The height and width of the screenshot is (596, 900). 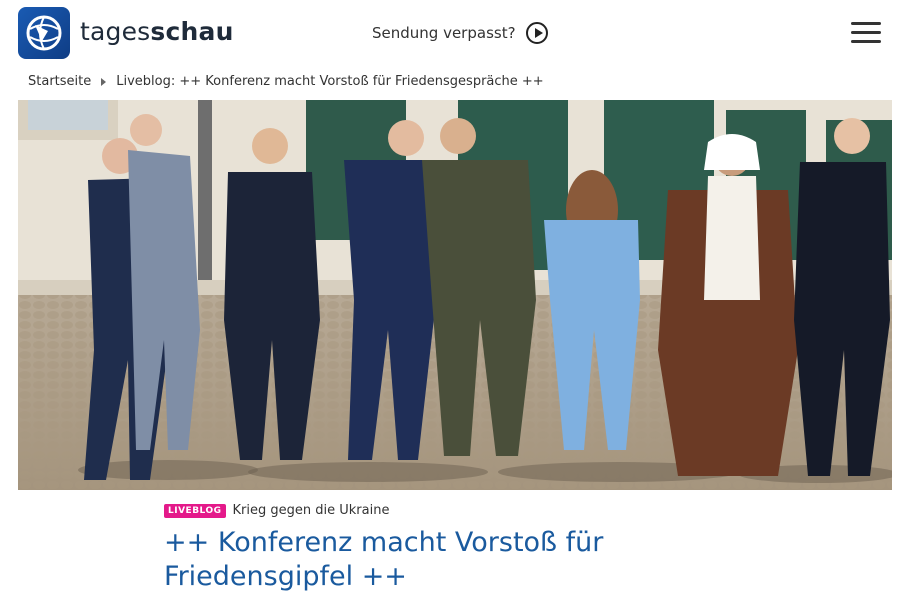 What do you see at coordinates (536, 33) in the screenshot?
I see `play-circle-icon` at bounding box center [536, 33].